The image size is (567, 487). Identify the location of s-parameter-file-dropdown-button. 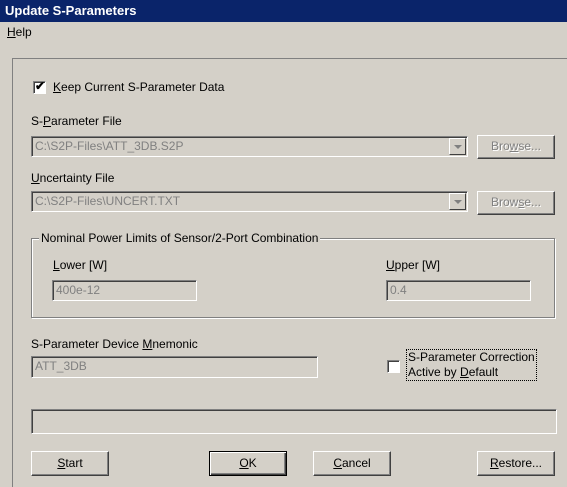
(457, 146).